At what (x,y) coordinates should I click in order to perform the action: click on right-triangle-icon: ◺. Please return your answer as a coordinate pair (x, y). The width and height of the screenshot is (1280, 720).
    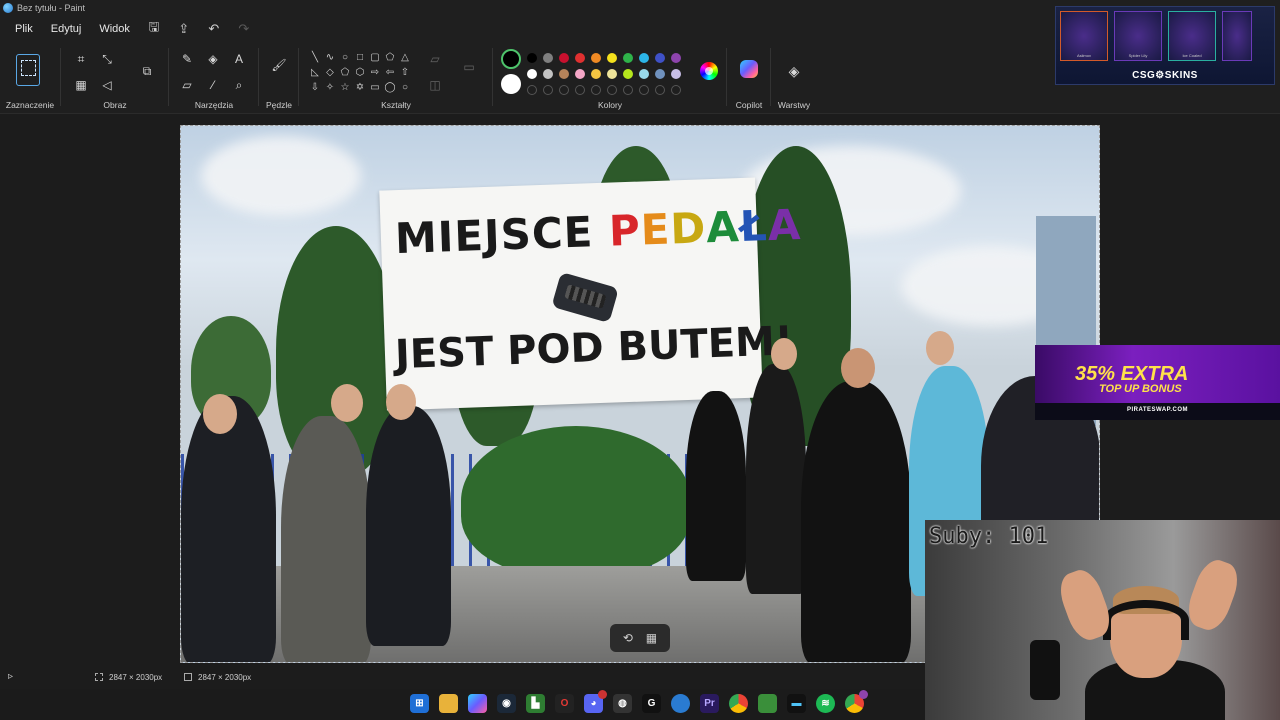
    Looking at the image, I should click on (315, 72).